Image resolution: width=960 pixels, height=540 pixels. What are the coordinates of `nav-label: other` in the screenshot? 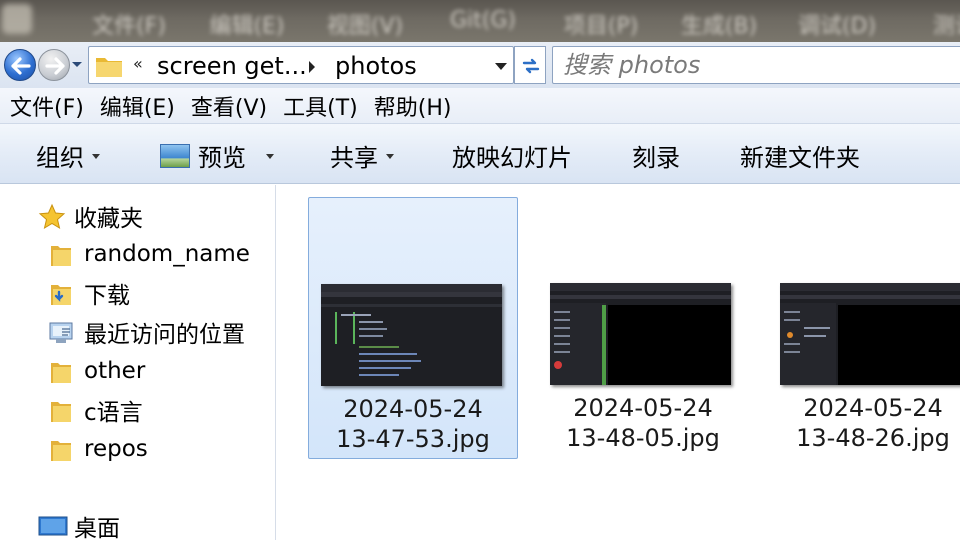 It's located at (115, 371).